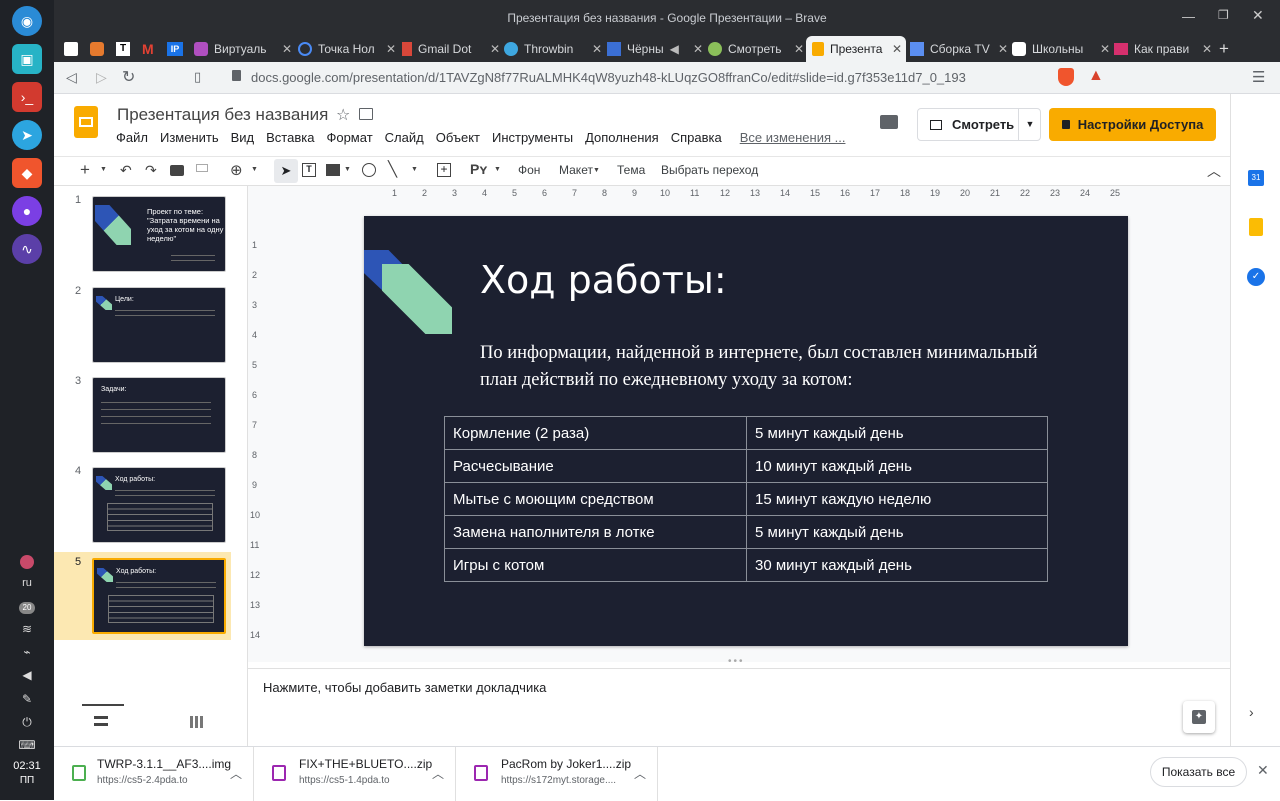  I want to click on table-cell-task: Замена наполнителя в лотке, so click(595, 532).